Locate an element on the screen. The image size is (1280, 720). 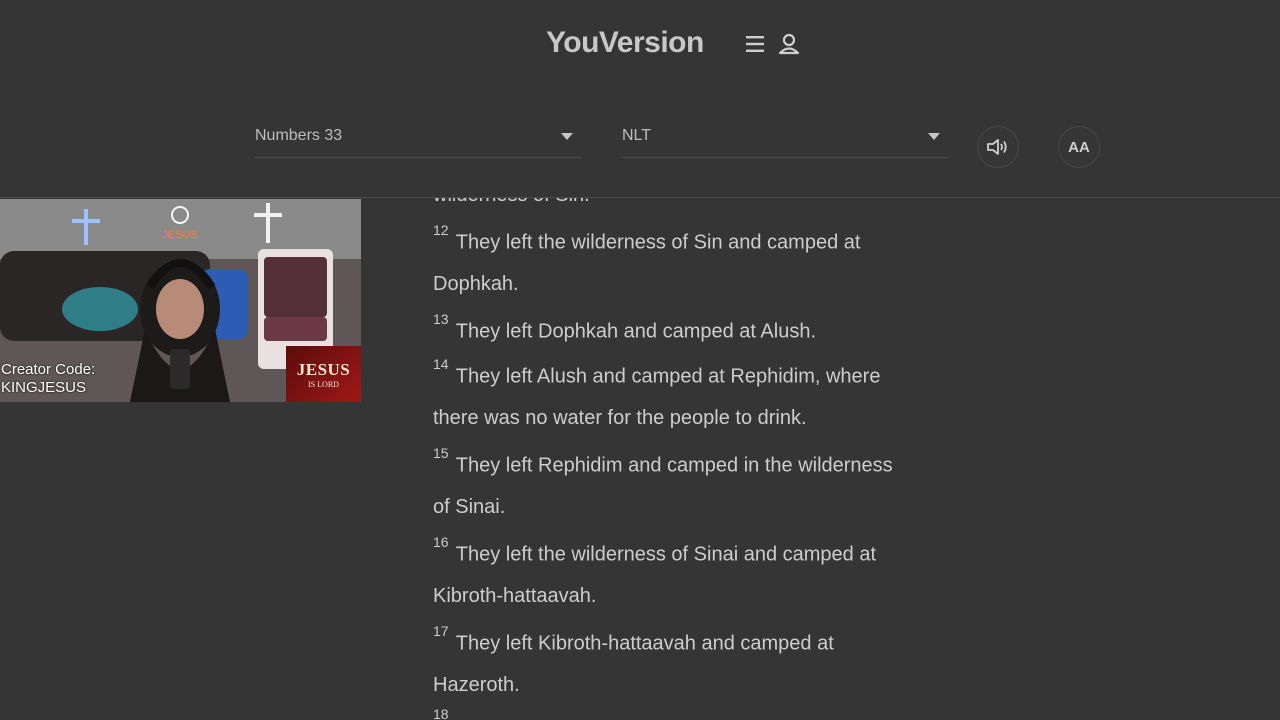
version-value: NLT is located at coordinates (637, 135).